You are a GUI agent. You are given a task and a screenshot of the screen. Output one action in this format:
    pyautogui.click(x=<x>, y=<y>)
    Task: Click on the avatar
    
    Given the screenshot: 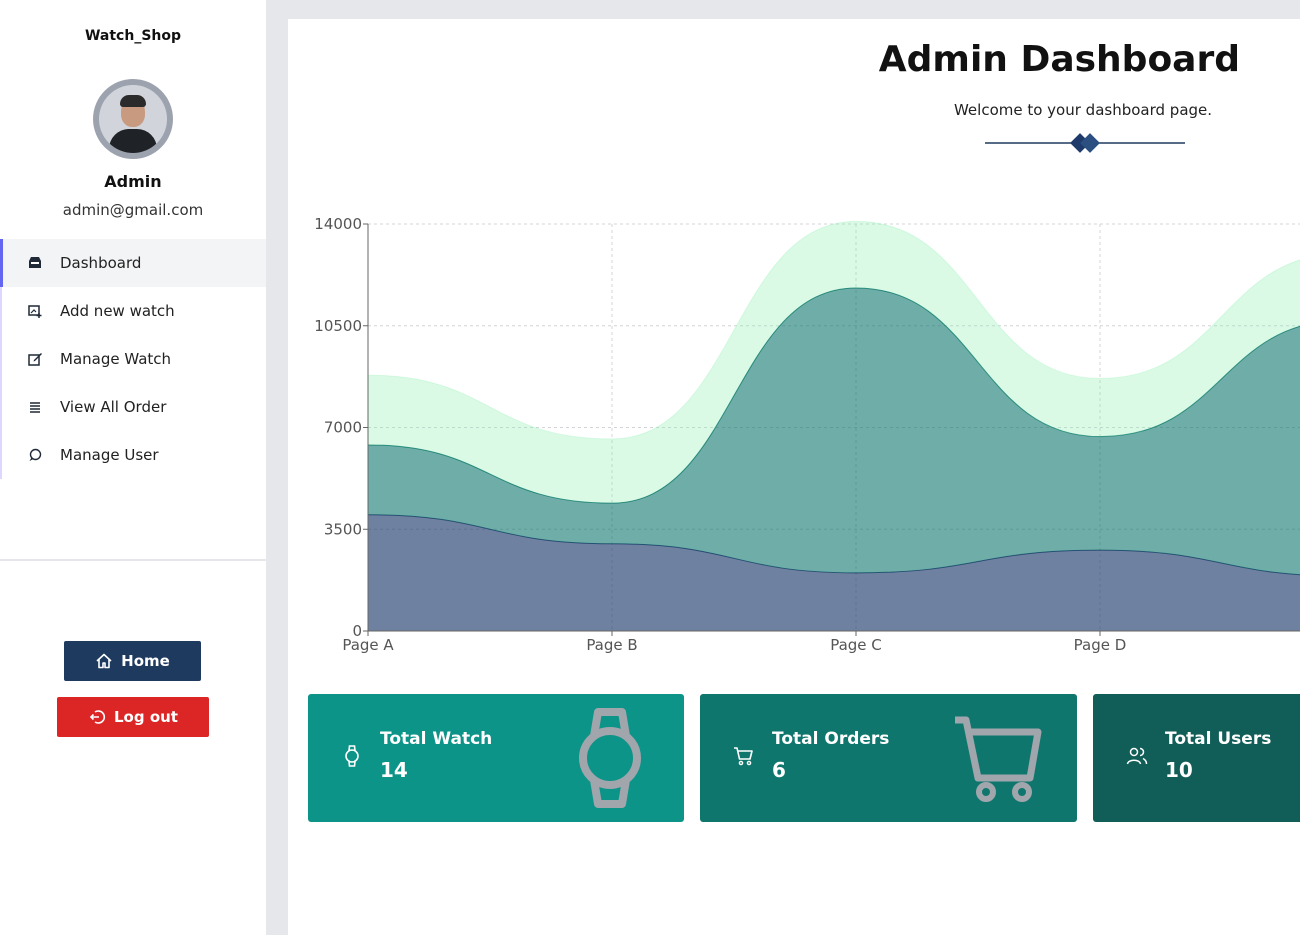 What is the action you would take?
    pyautogui.click(x=133, y=119)
    